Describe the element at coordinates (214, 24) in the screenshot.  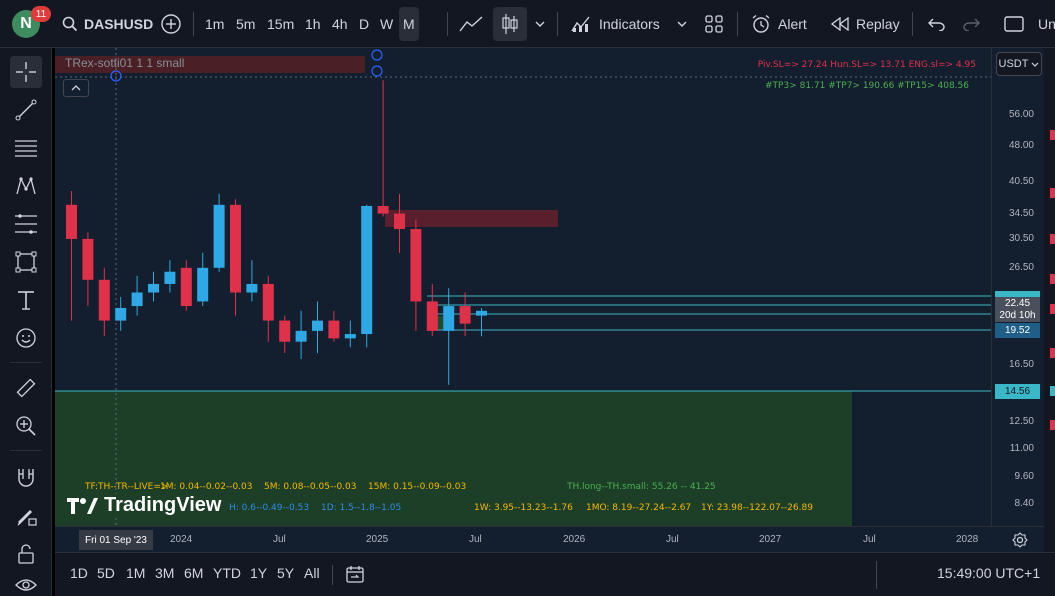
I see `interval-1m: 1m` at that location.